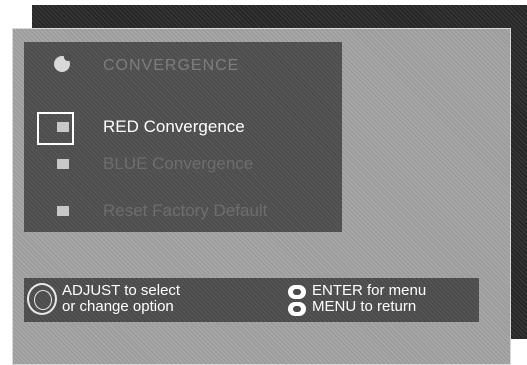  What do you see at coordinates (369, 290) in the screenshot?
I see `enter-help-text: ENTER for menu` at bounding box center [369, 290].